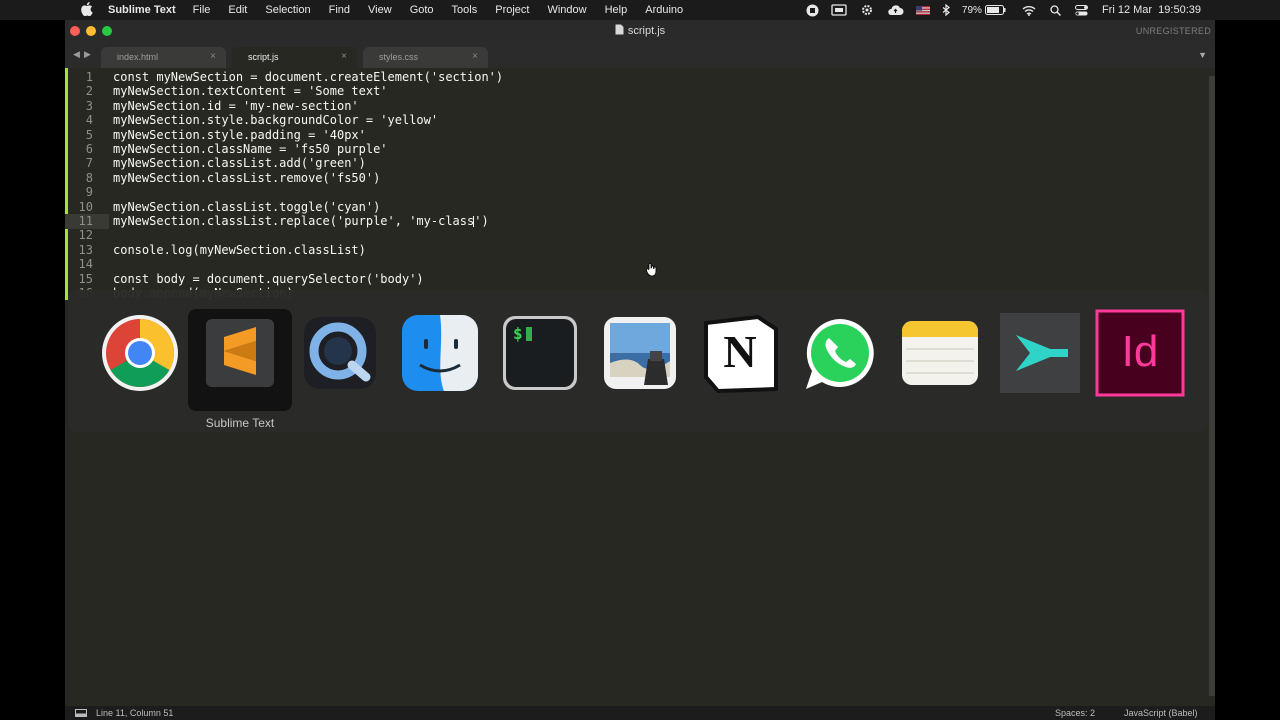 This screenshot has height=720, width=1280. I want to click on menu-tools: Tools, so click(465, 10).